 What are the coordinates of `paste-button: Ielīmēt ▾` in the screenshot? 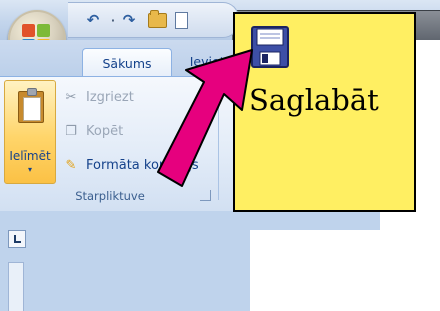 It's located at (30, 132).